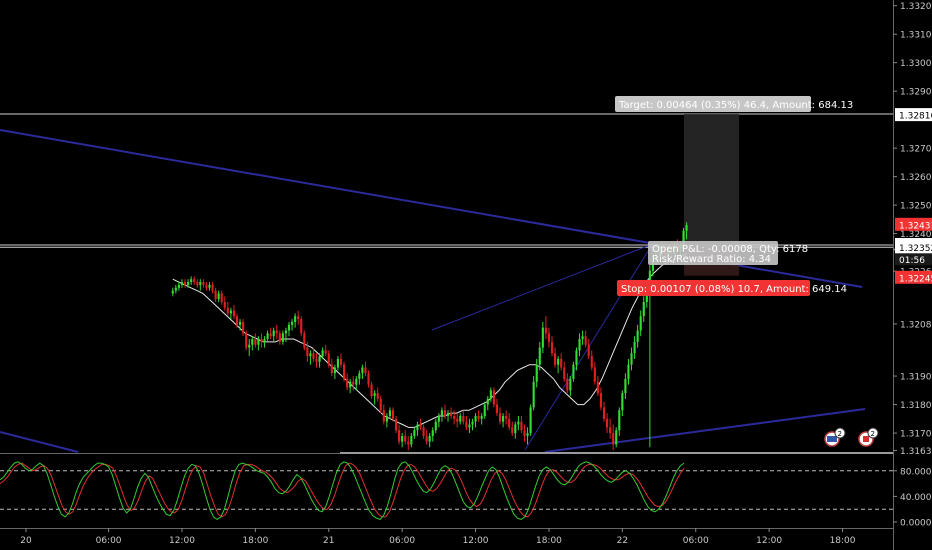 Image resolution: width=932 pixels, height=550 pixels. Describe the element at coordinates (916, 93) in the screenshot. I see `price-tick-label-3: 1.32900` at that location.